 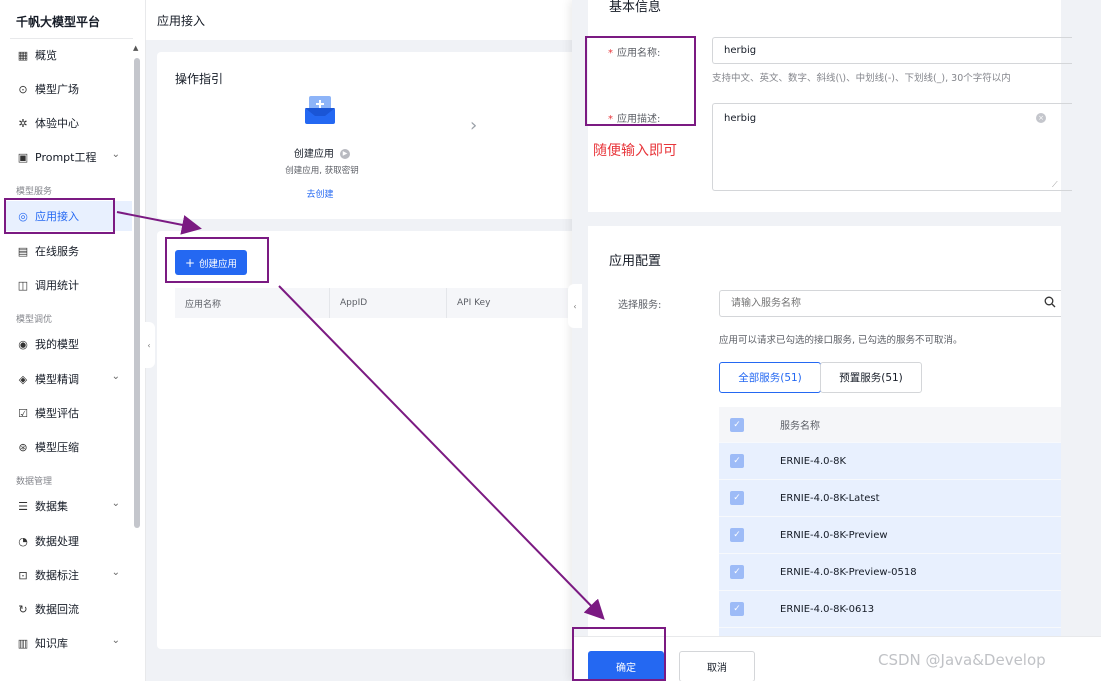 What do you see at coordinates (890, 609) in the screenshot?
I see `service-row: ✓ ERNIE-4.0-8K-0613` at bounding box center [890, 609].